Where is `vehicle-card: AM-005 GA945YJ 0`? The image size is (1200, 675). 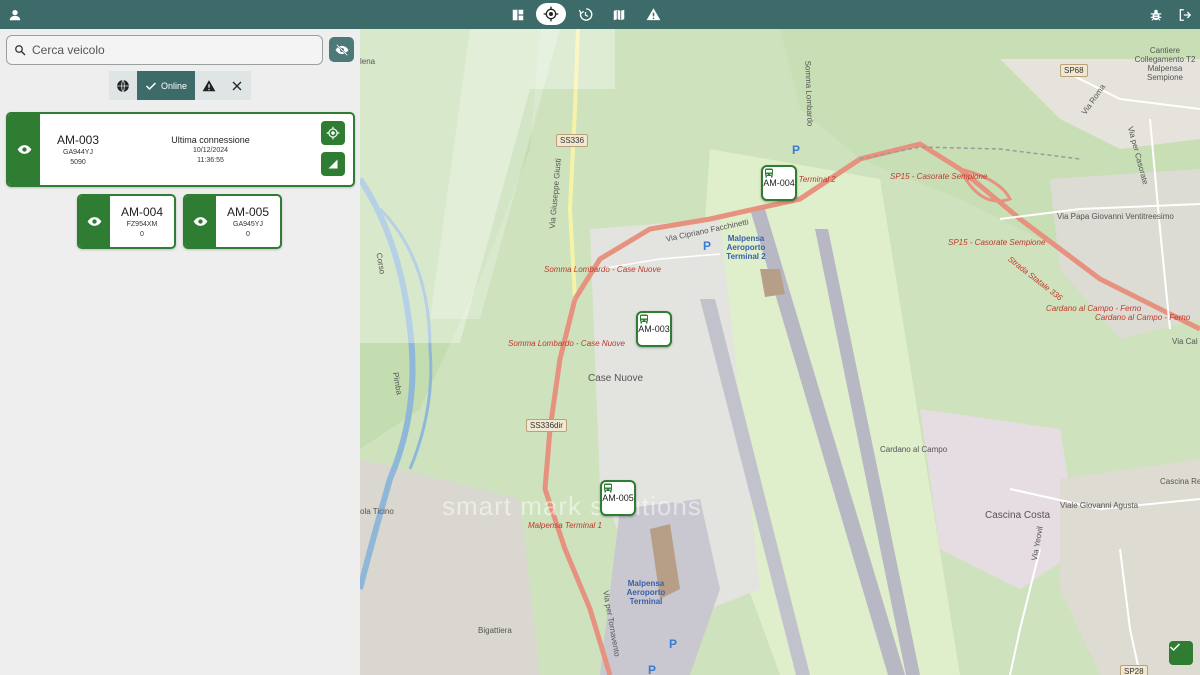 vehicle-card: AM-005 GA945YJ 0 is located at coordinates (232, 221).